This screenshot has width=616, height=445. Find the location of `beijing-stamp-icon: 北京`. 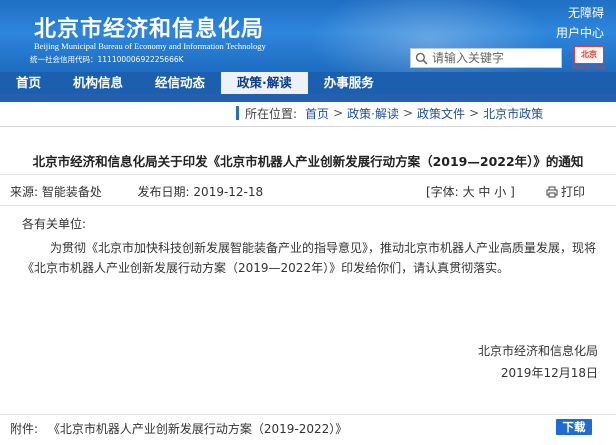

beijing-stamp-icon: 北京 is located at coordinates (589, 55).